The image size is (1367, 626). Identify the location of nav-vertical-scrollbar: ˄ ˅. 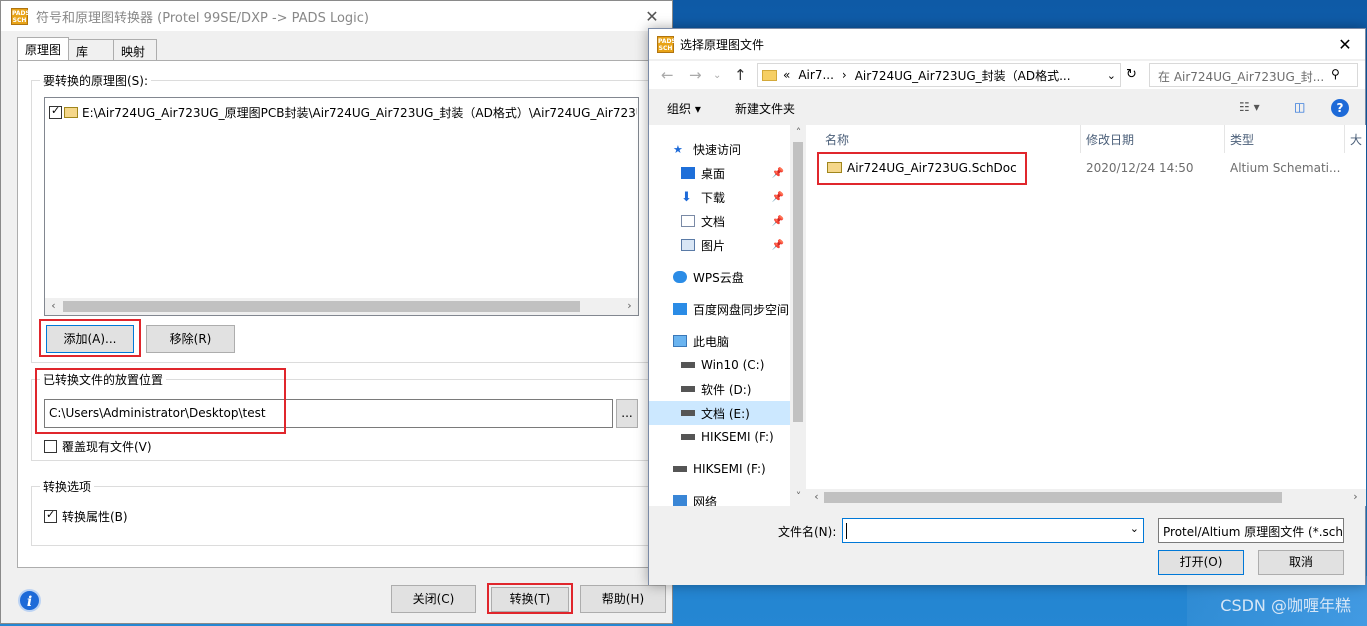
(798, 315).